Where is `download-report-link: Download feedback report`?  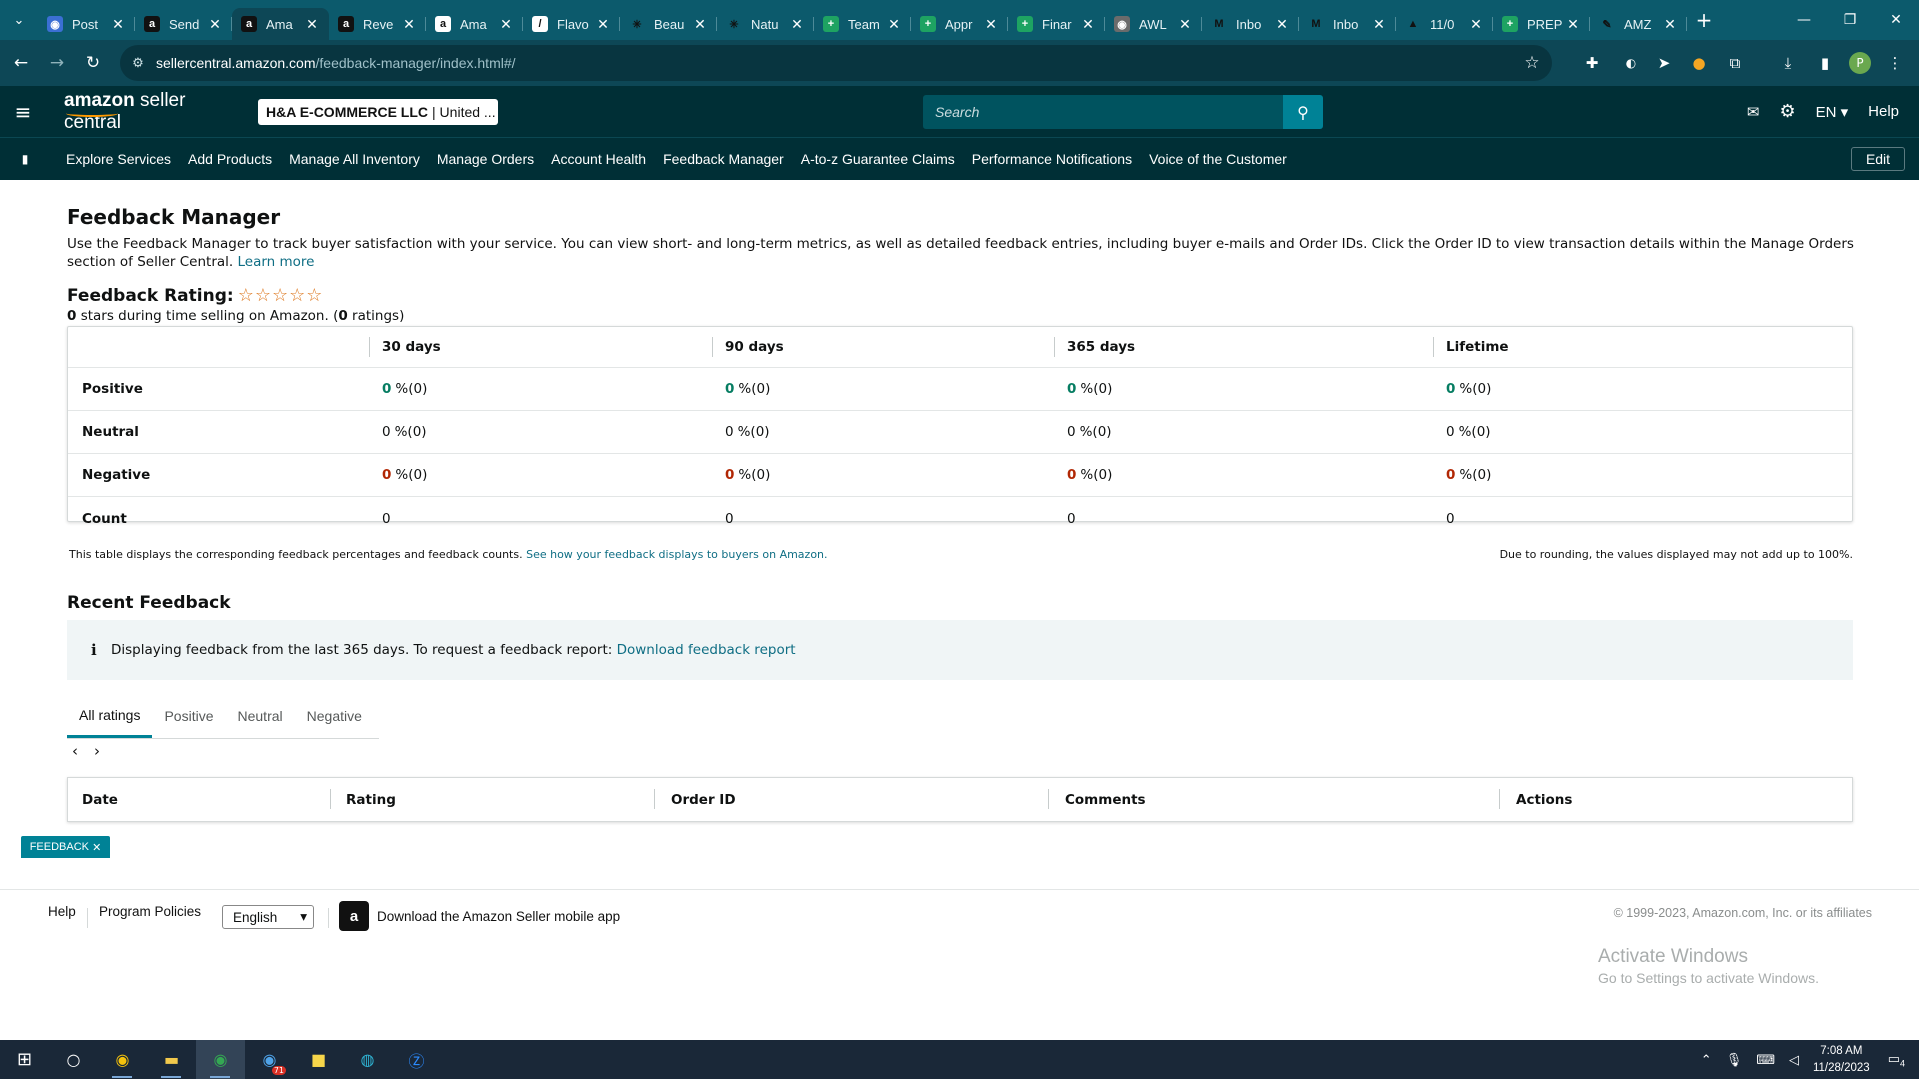
download-report-link: Download feedback report is located at coordinates (706, 650).